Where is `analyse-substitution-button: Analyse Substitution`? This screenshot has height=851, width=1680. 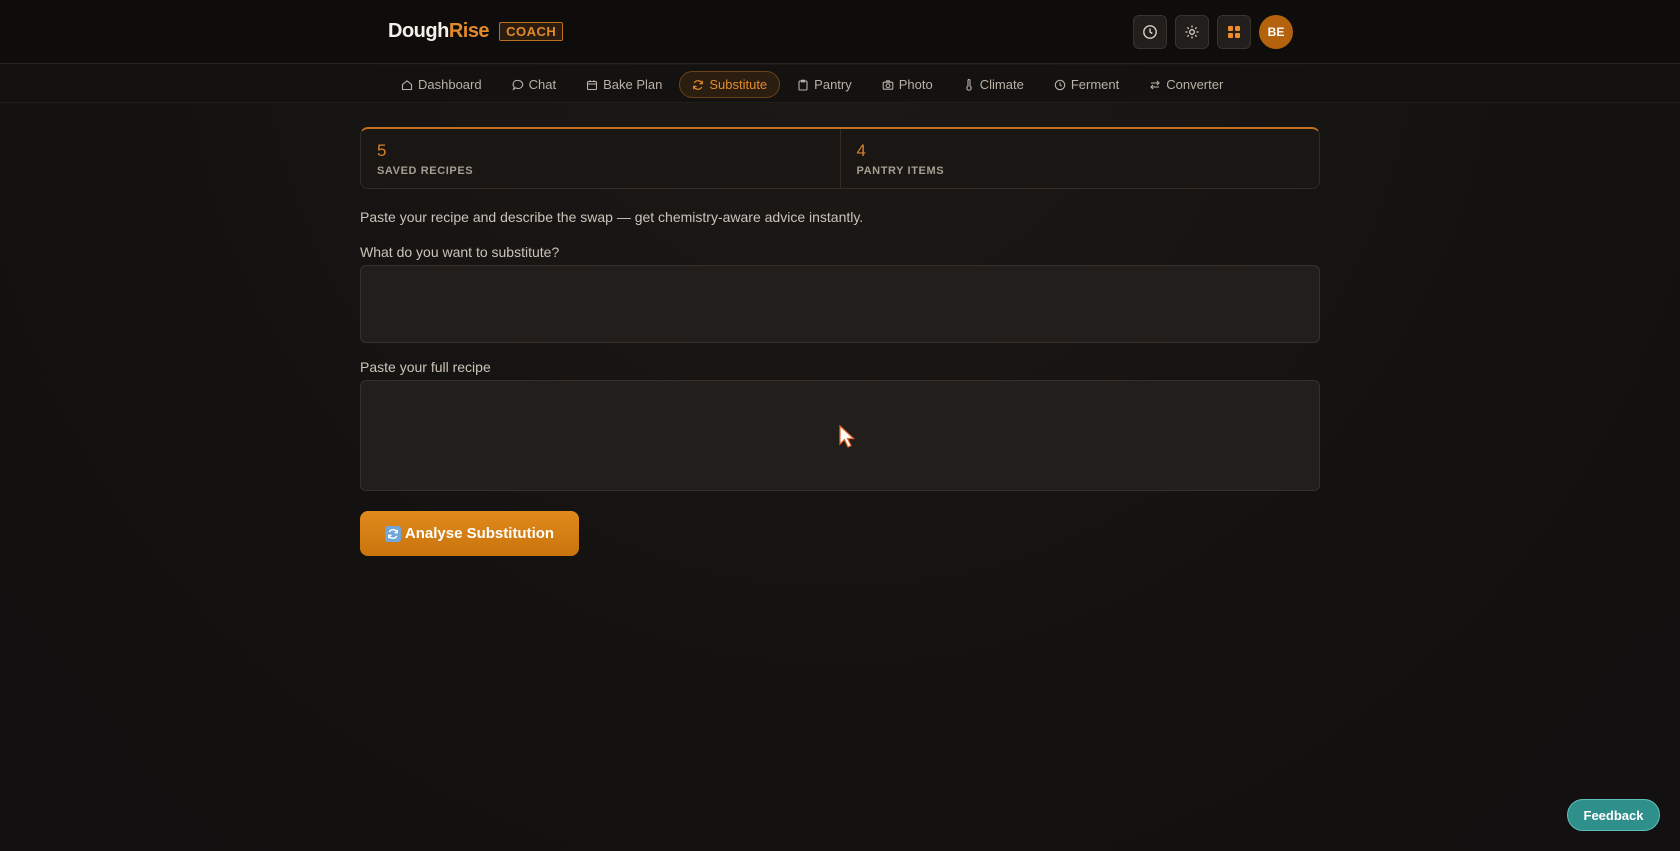 analyse-substitution-button: Analyse Substitution is located at coordinates (469, 533).